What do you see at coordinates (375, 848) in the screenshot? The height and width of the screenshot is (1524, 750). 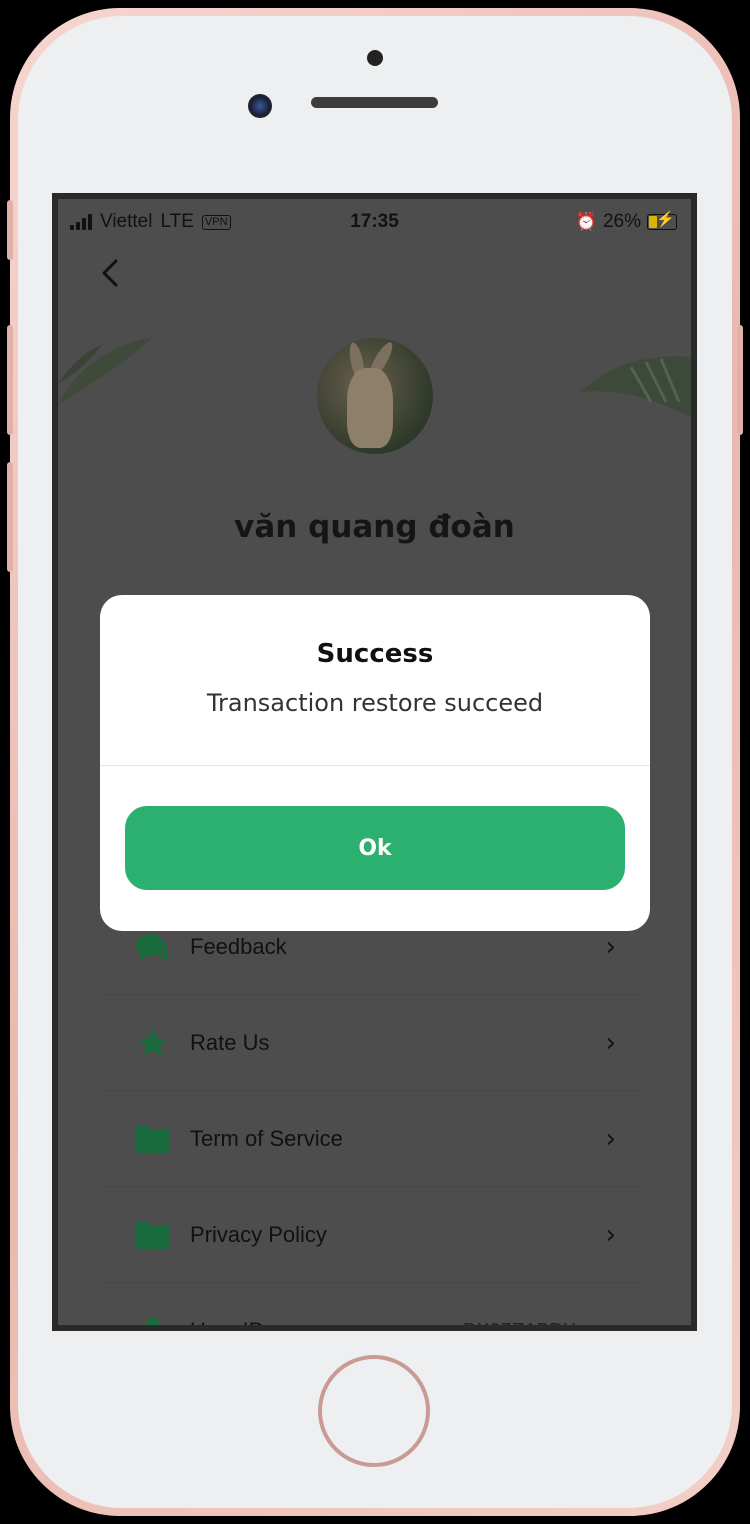 I see `ok-button: Ok` at bounding box center [375, 848].